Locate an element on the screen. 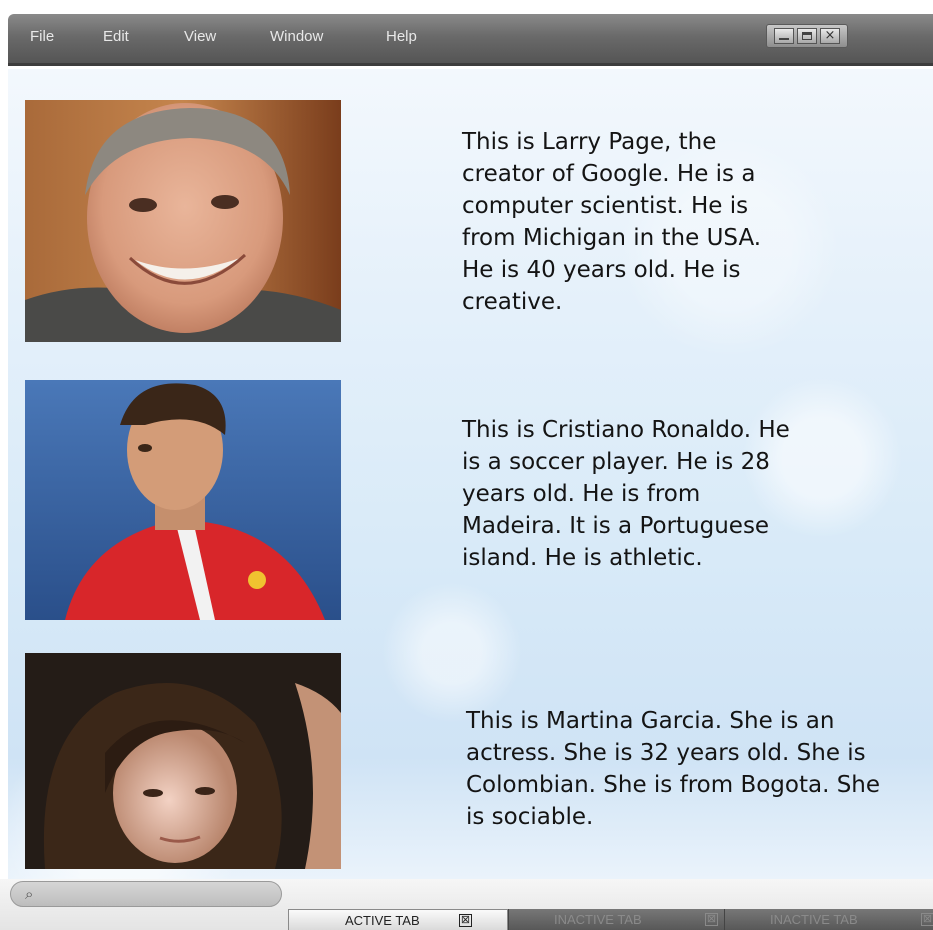 This screenshot has height=930, width=933. window-controls: × is located at coordinates (807, 36).